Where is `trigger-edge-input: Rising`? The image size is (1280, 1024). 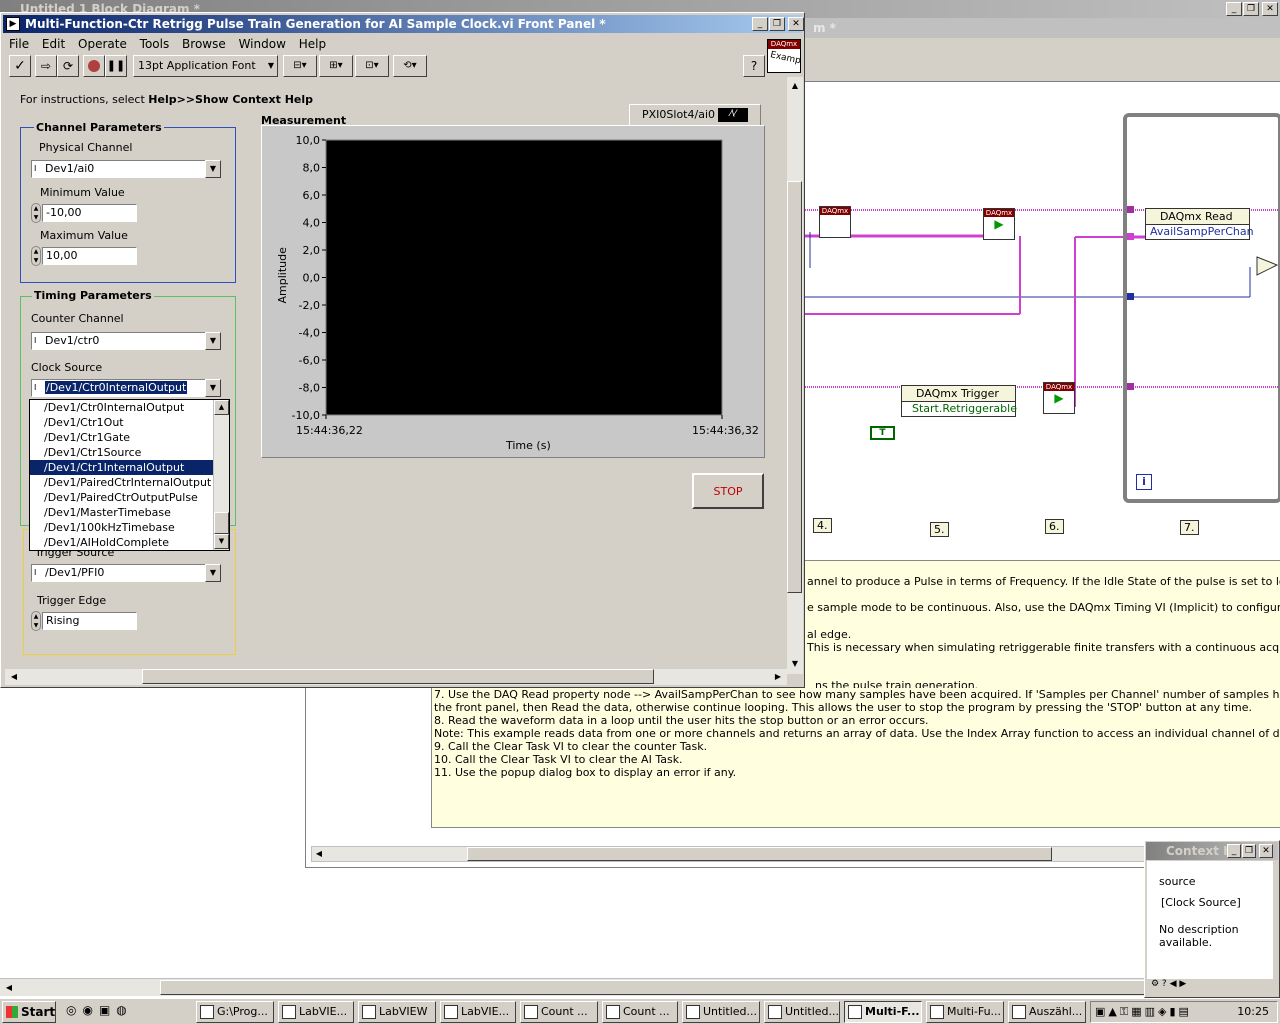
trigger-edge-input: Rising is located at coordinates (89, 621).